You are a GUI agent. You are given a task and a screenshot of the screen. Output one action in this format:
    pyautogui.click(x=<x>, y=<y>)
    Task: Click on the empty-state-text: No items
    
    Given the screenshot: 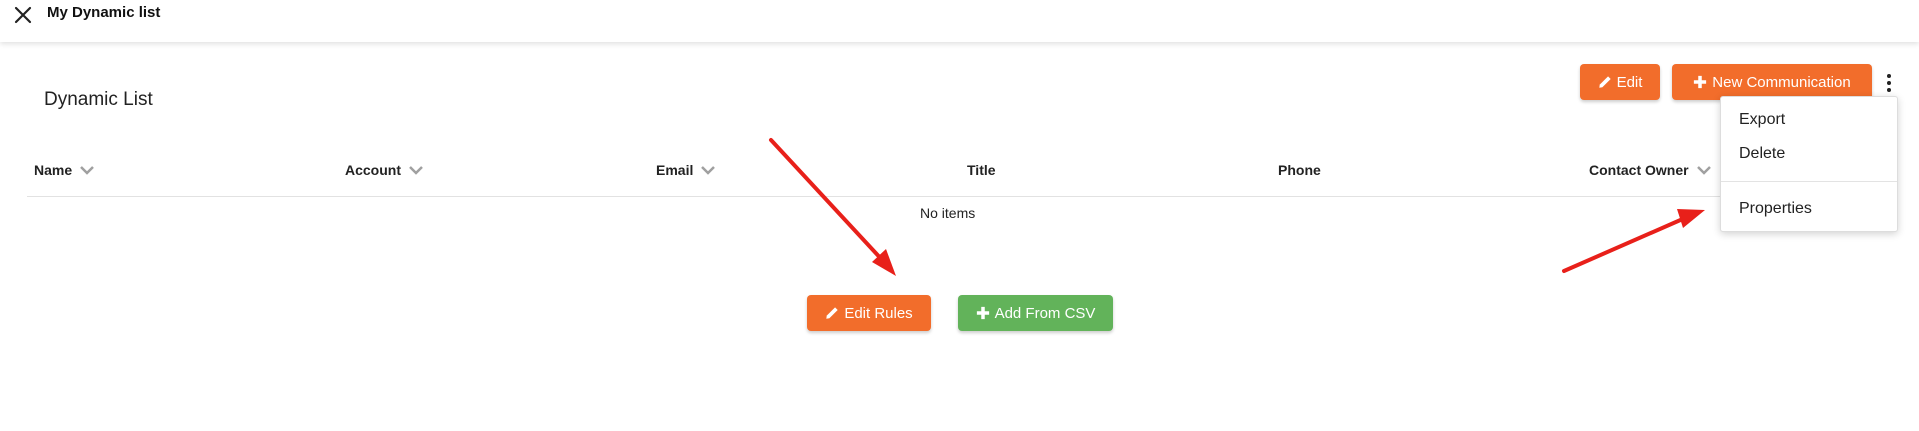 What is the action you would take?
    pyautogui.click(x=948, y=213)
    